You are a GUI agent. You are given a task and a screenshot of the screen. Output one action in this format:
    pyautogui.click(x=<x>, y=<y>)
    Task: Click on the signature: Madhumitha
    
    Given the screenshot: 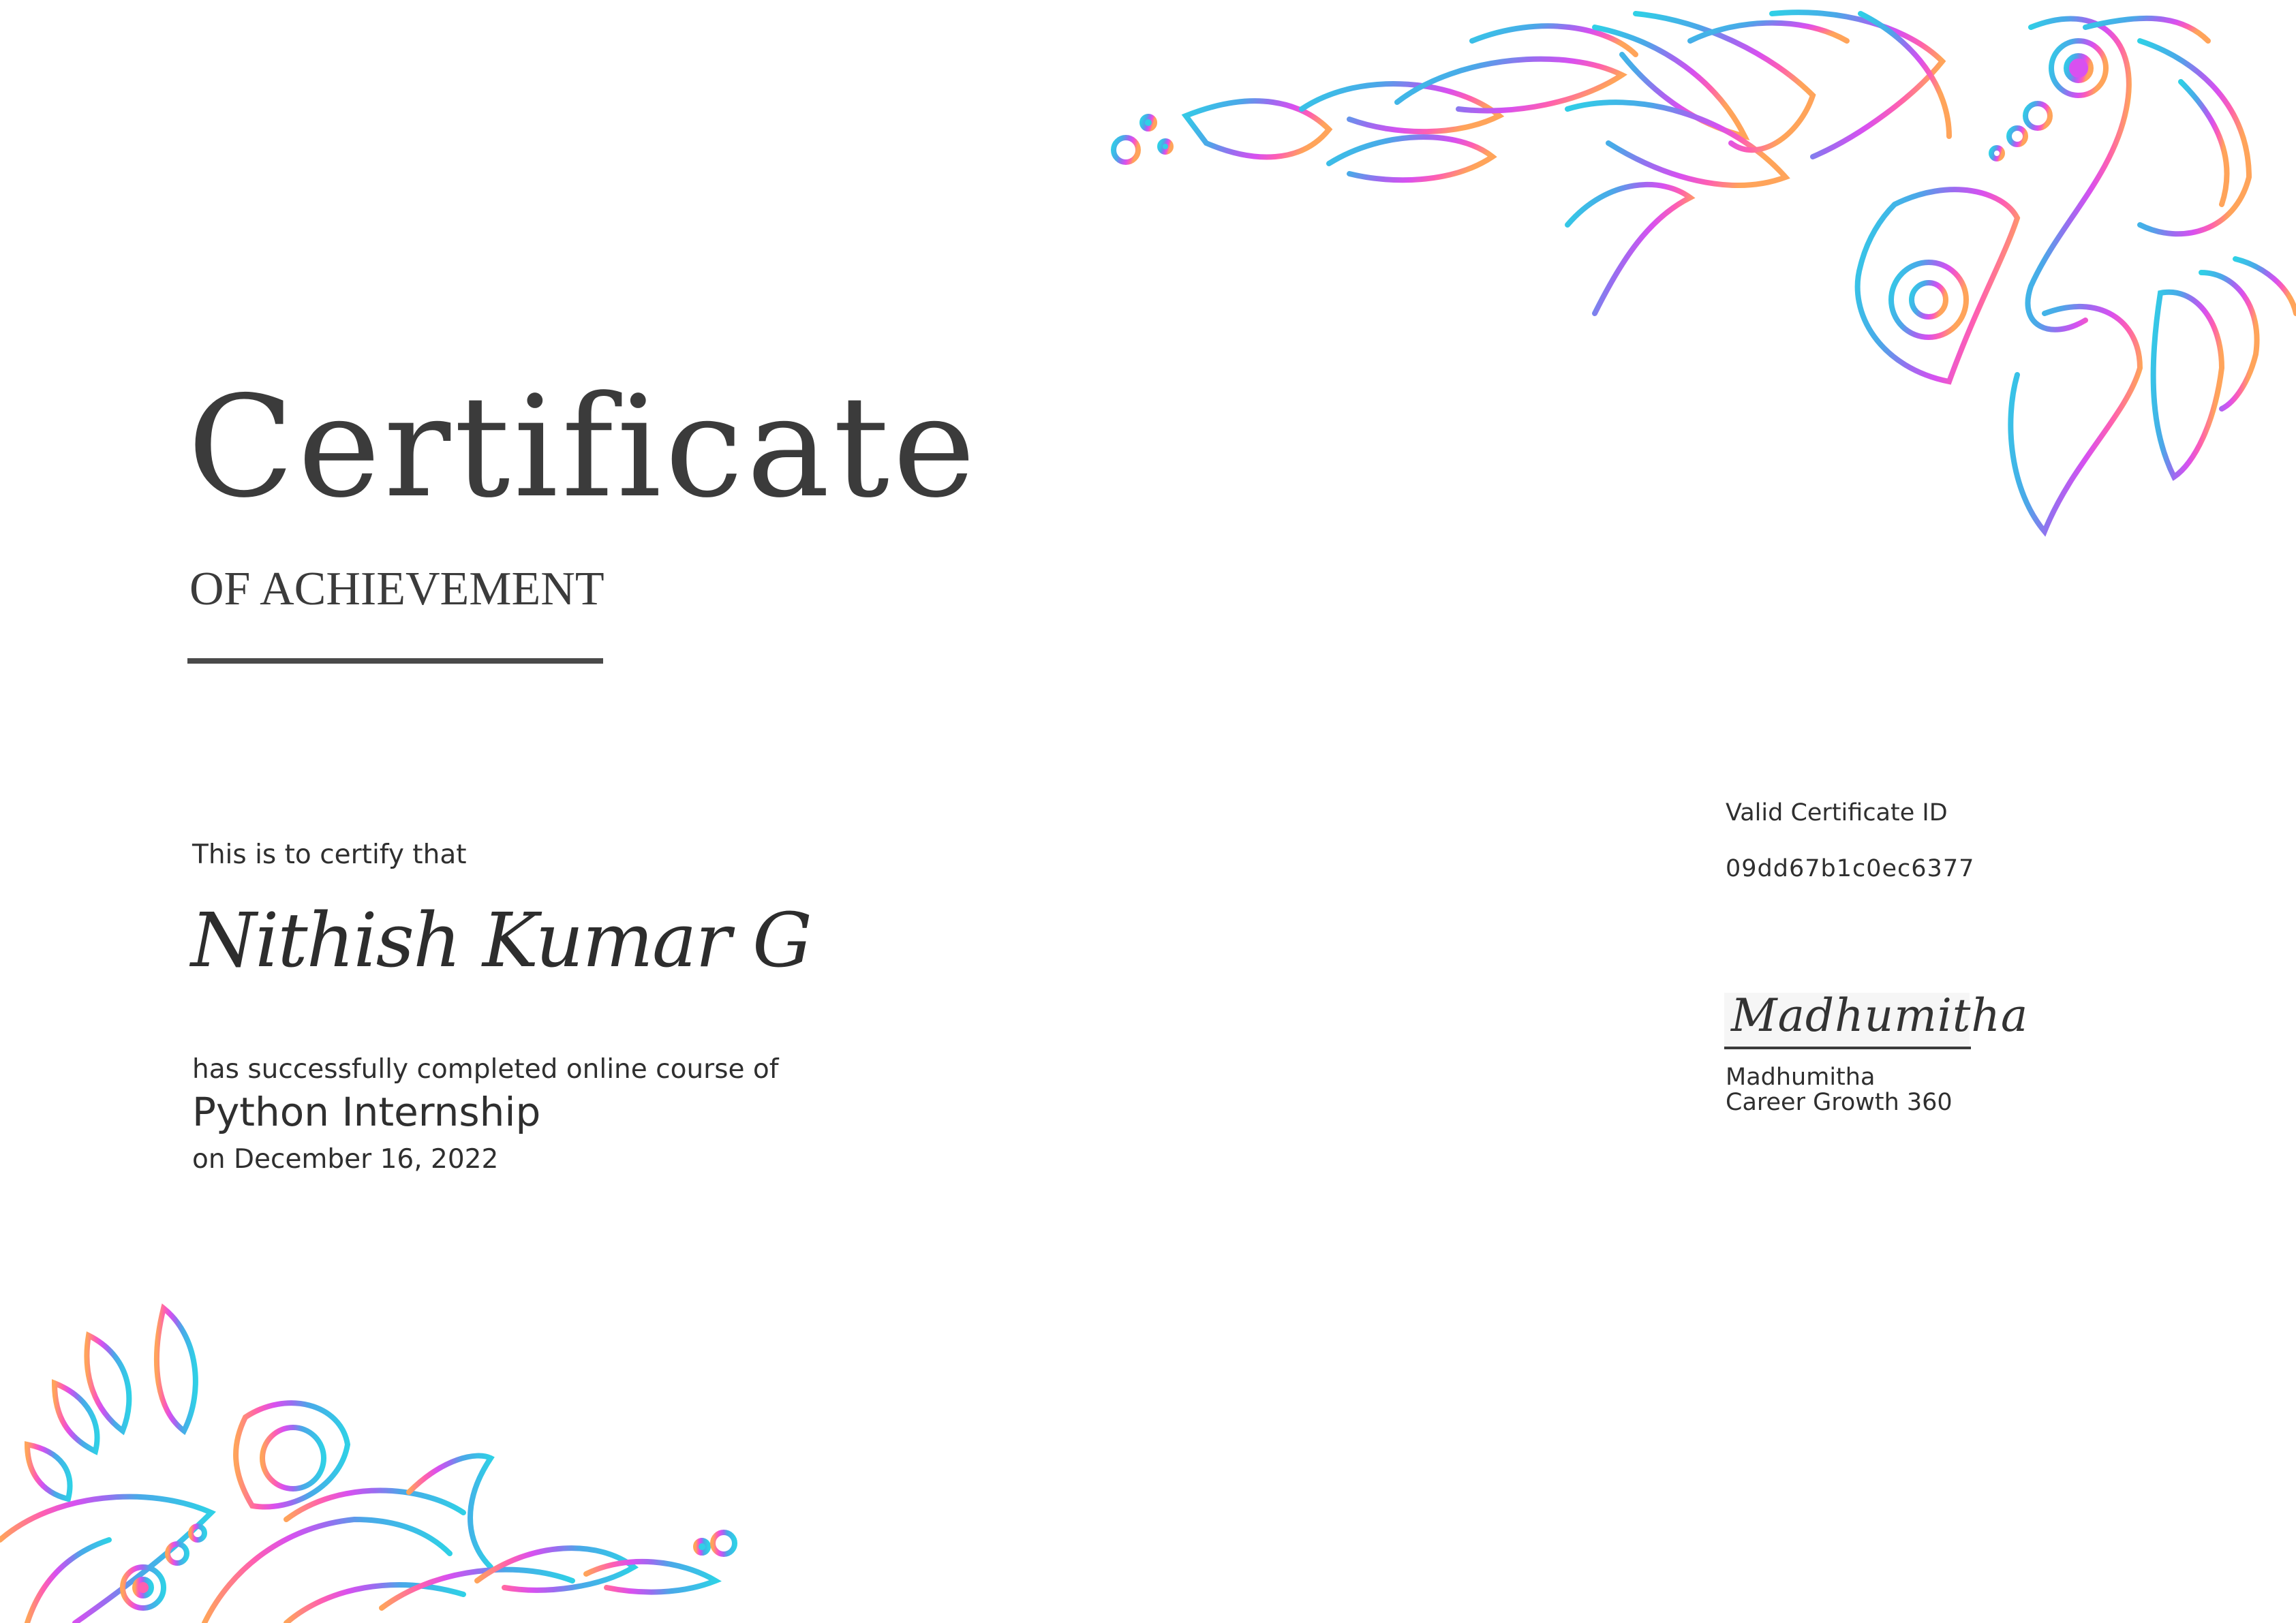 What is the action you would take?
    pyautogui.click(x=1880, y=1015)
    